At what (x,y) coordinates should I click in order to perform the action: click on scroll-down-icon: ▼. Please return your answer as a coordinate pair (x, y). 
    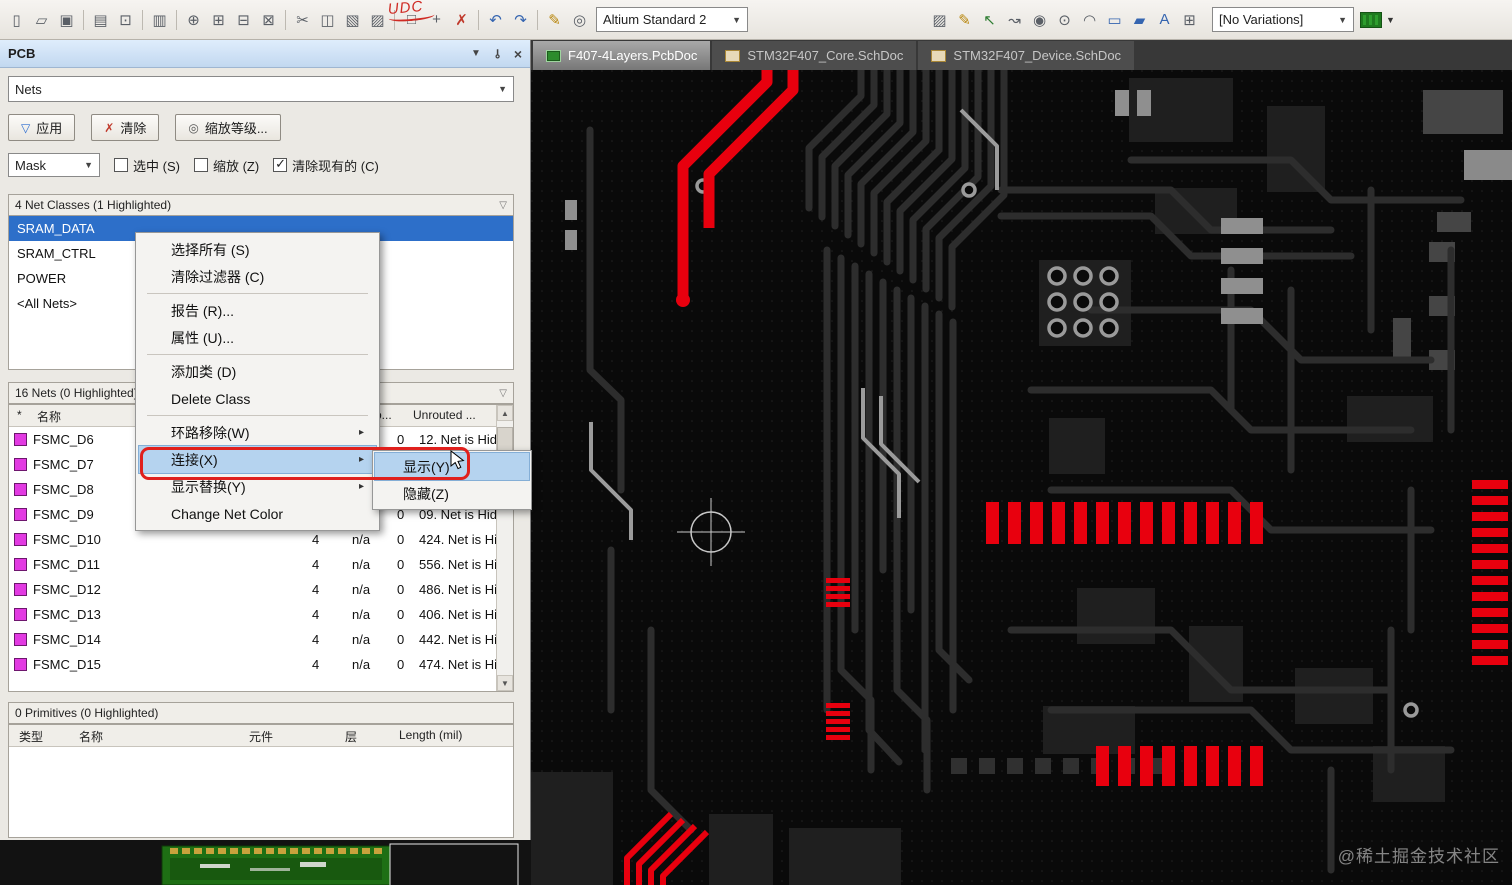
    Looking at the image, I should click on (505, 683).